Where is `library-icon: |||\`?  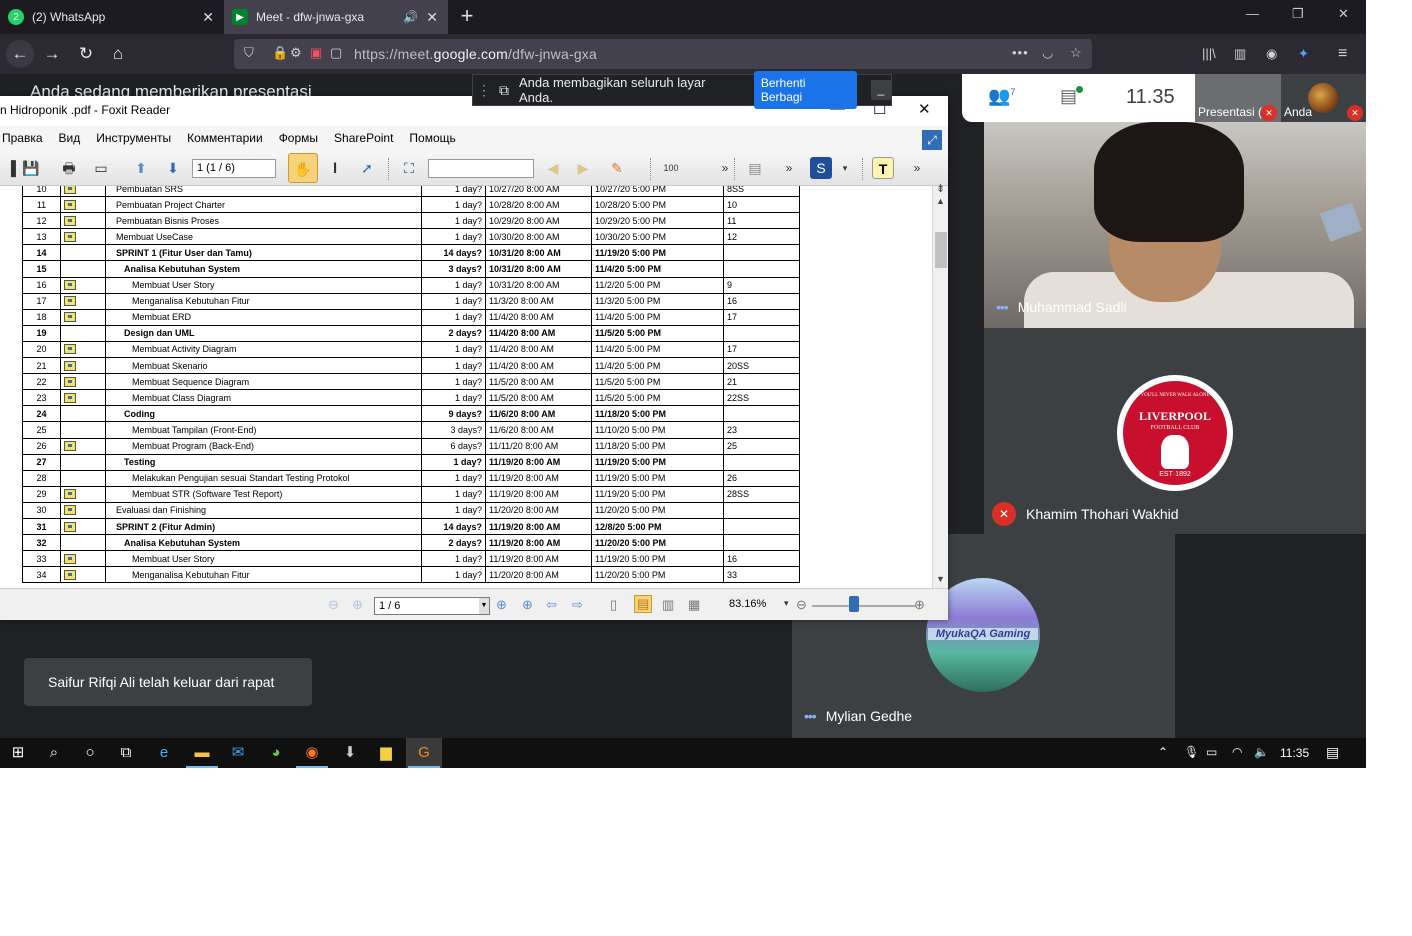
library-icon: |||\ is located at coordinates (1209, 53).